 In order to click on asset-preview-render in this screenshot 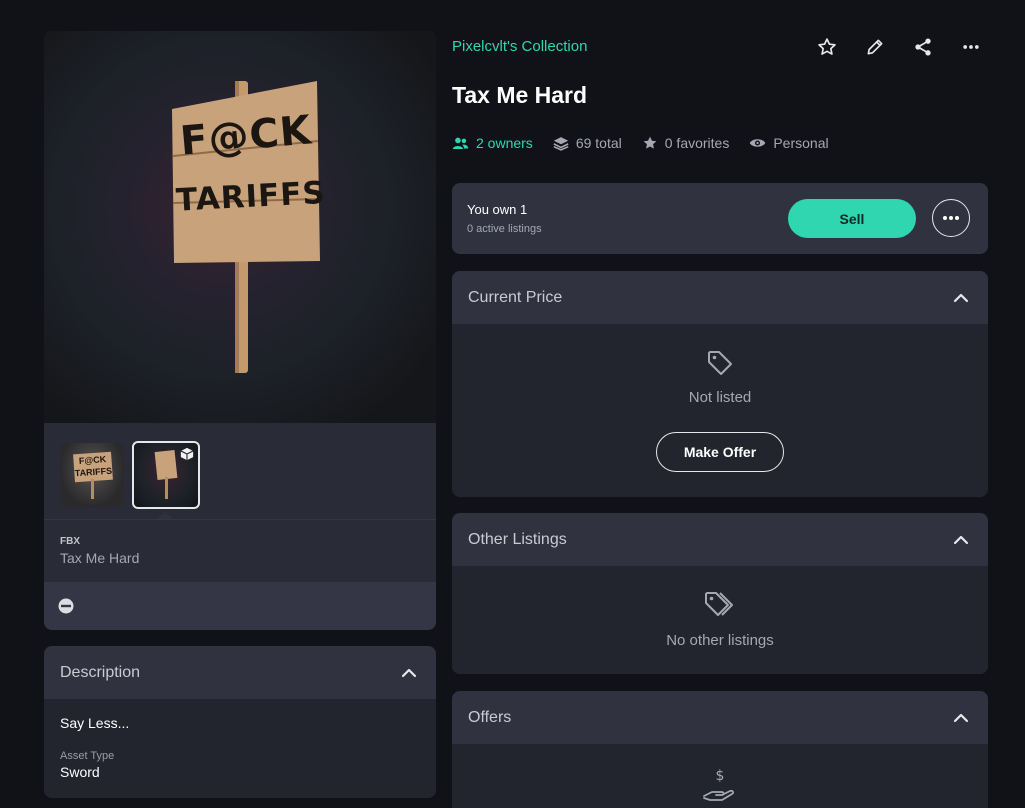, I will do `click(246, 227)`.